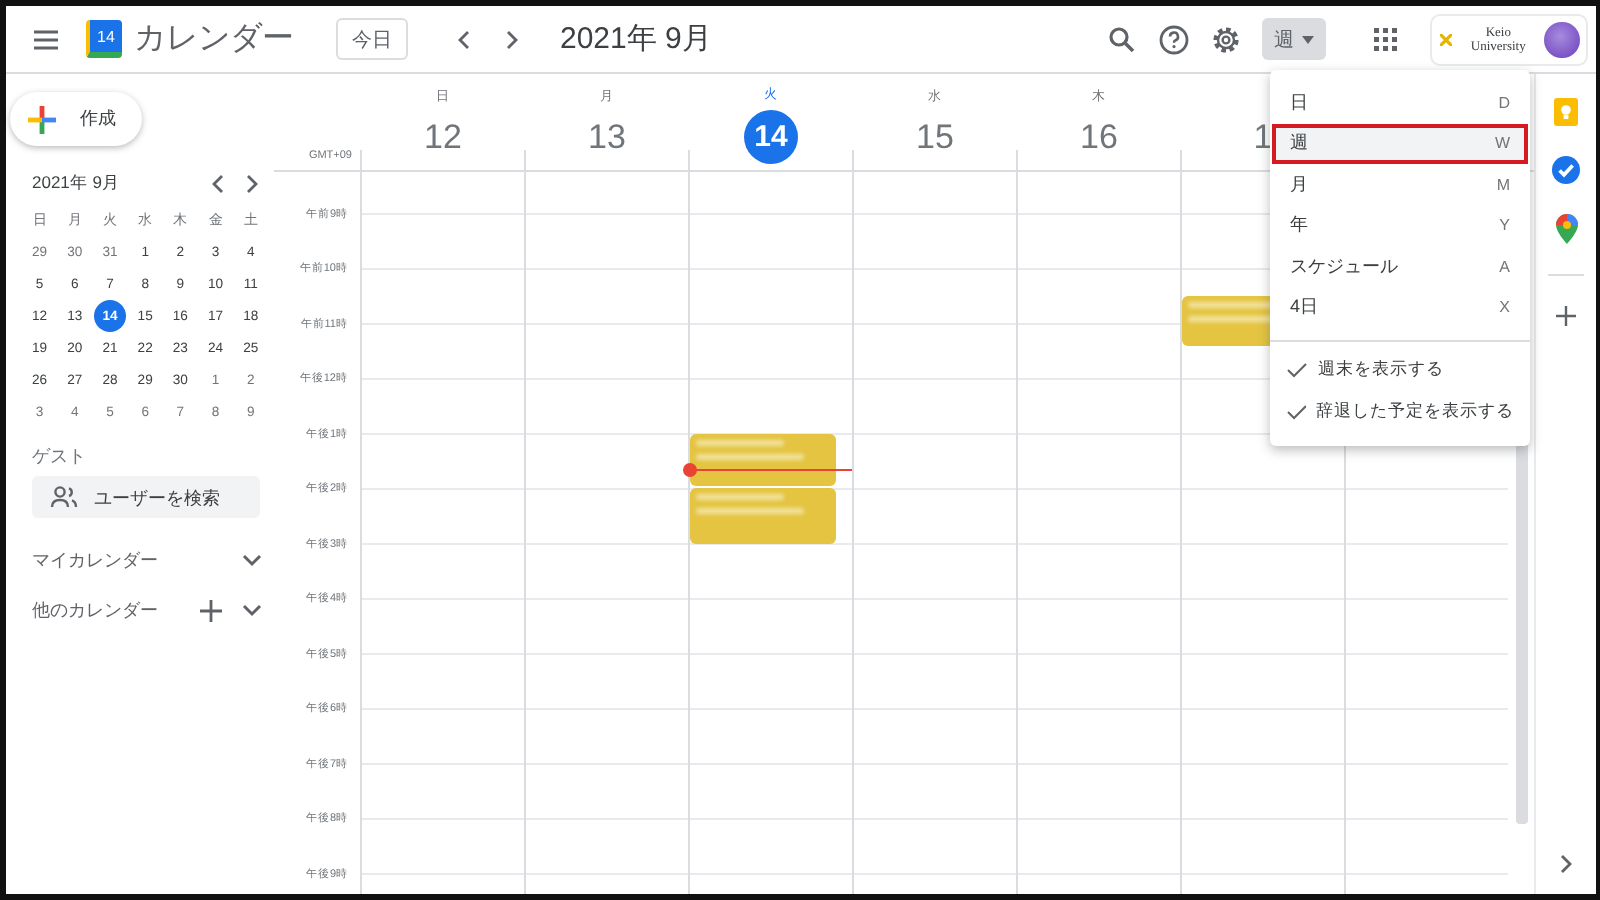 The height and width of the screenshot is (900, 1600). I want to click on view-option: 週末を表示する, so click(1400, 370).